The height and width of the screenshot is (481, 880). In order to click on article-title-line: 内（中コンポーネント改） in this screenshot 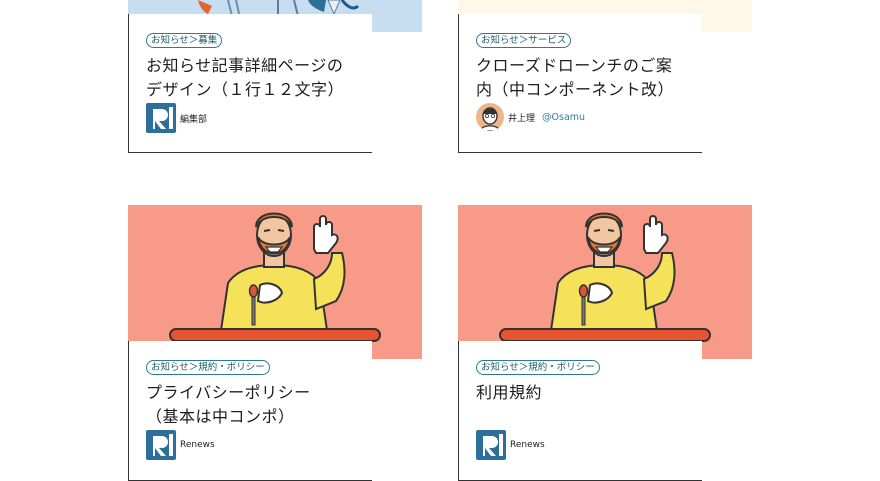, I will do `click(589, 90)`.